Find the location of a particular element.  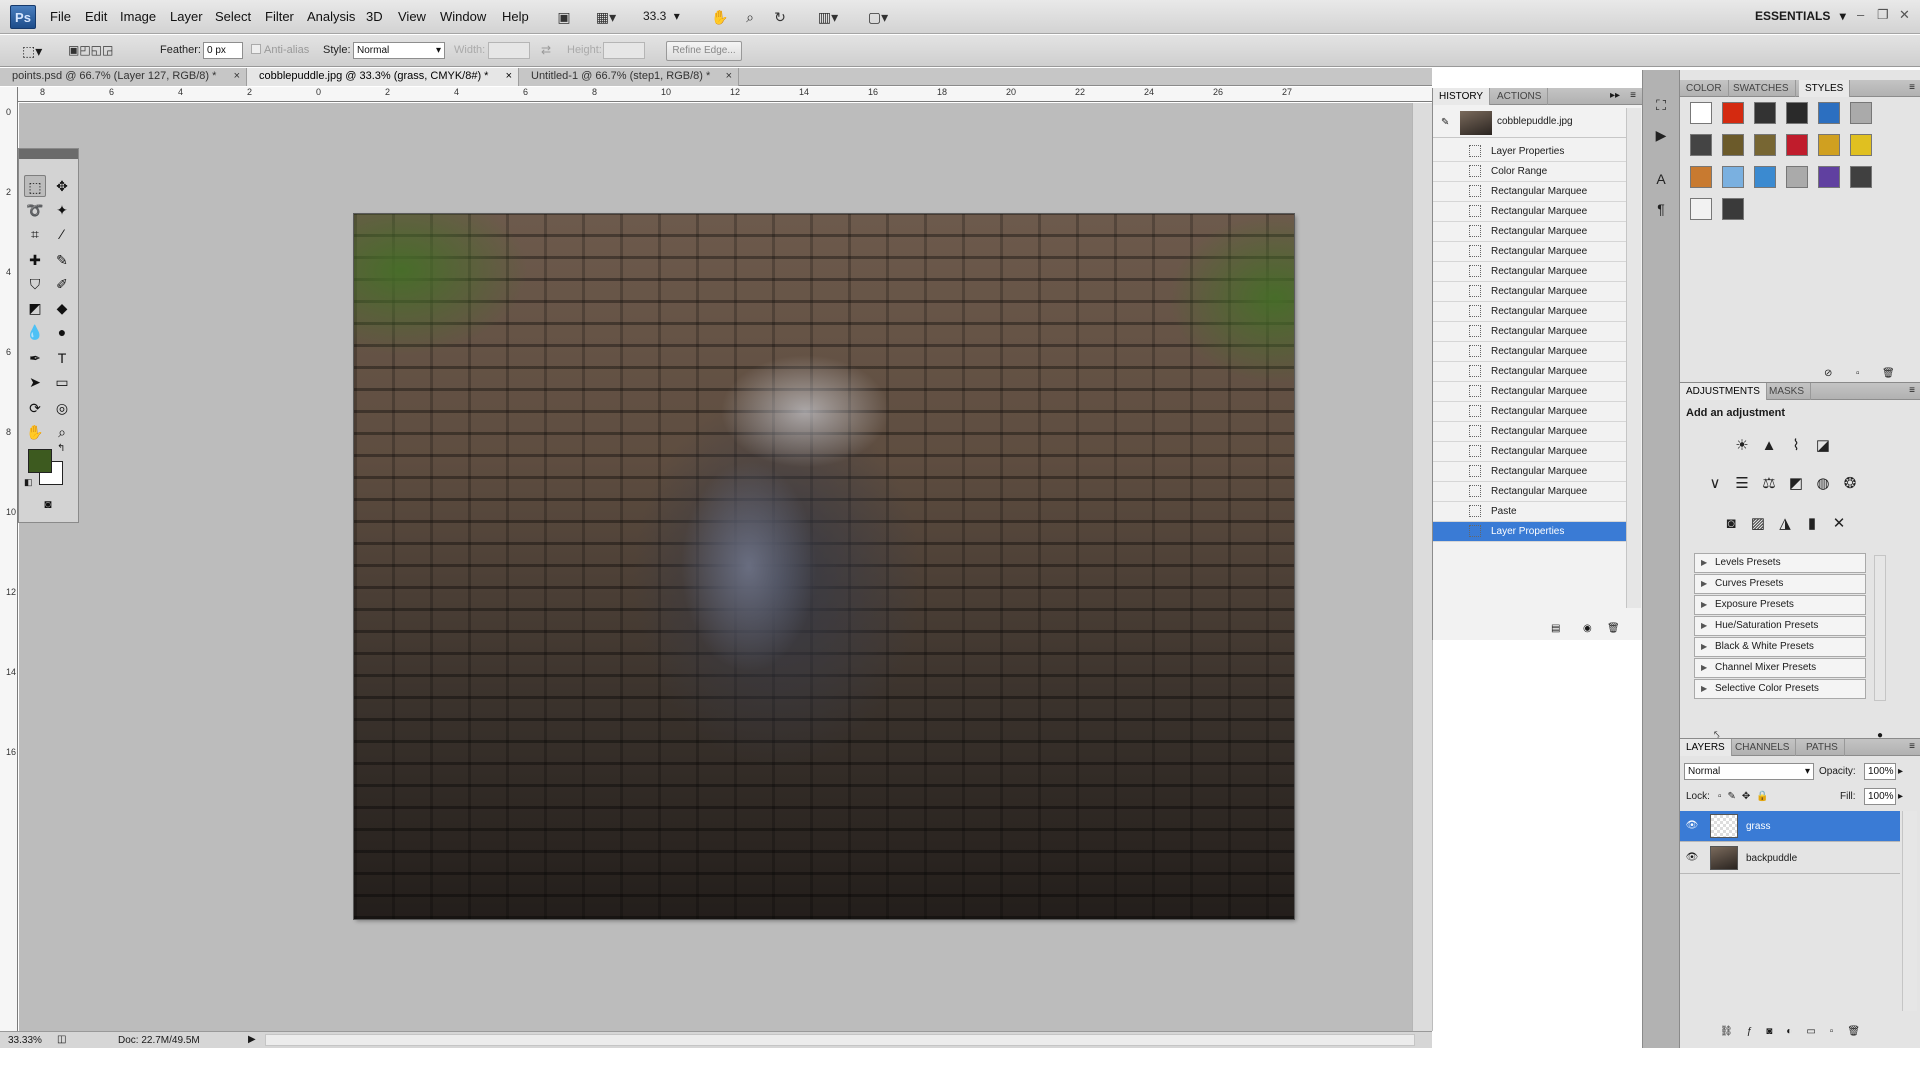

type-tool-icon: T is located at coordinates (62, 358).